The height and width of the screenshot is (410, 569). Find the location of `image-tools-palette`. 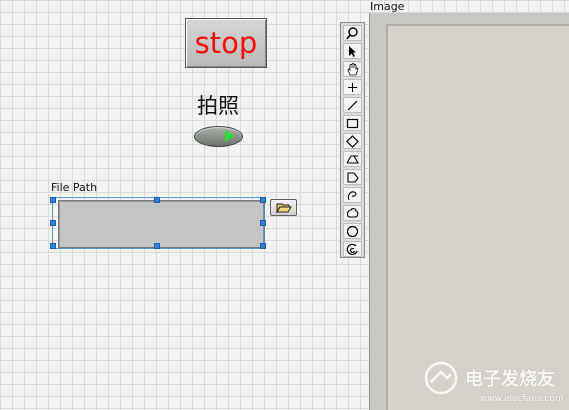

image-tools-palette is located at coordinates (352, 140).